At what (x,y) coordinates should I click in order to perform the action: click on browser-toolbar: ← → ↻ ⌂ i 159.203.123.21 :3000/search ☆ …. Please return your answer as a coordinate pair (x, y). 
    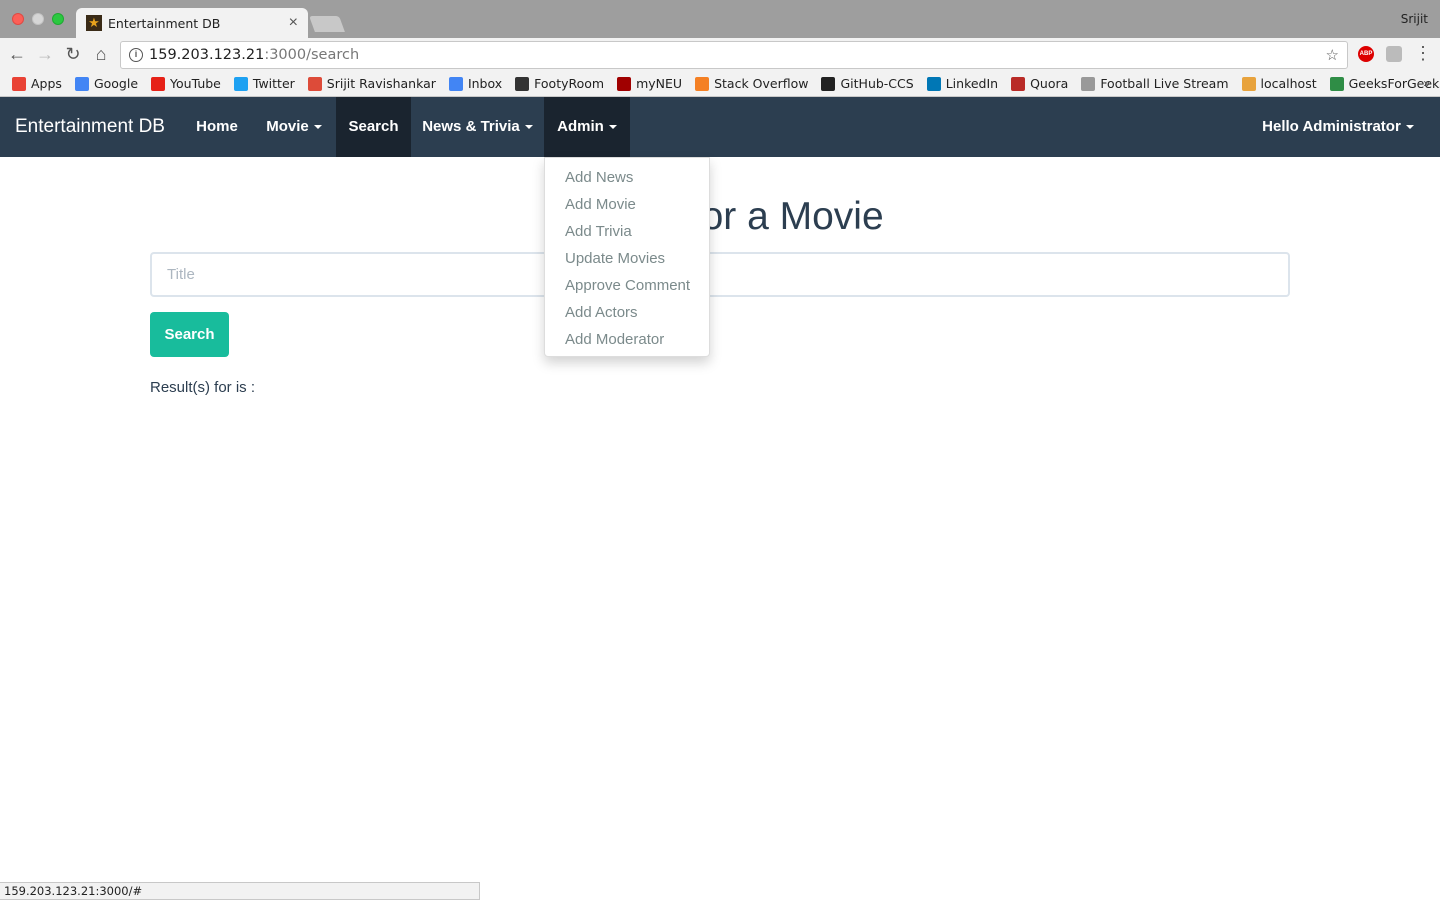
    Looking at the image, I should click on (720, 54).